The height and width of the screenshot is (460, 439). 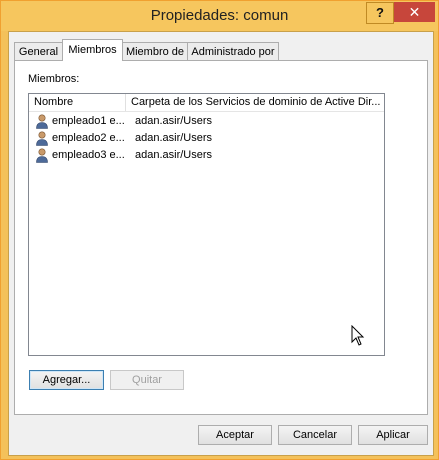 What do you see at coordinates (38, 51) in the screenshot?
I see `tab-general: General` at bounding box center [38, 51].